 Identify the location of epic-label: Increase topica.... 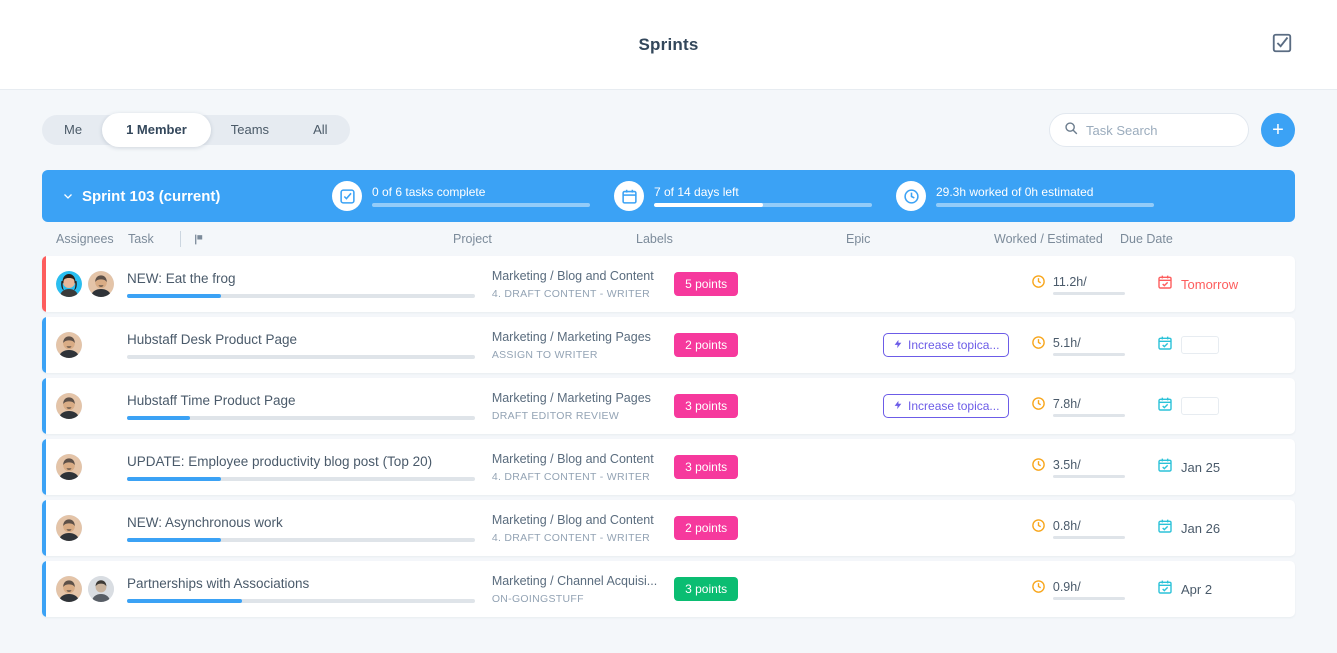
(954, 345).